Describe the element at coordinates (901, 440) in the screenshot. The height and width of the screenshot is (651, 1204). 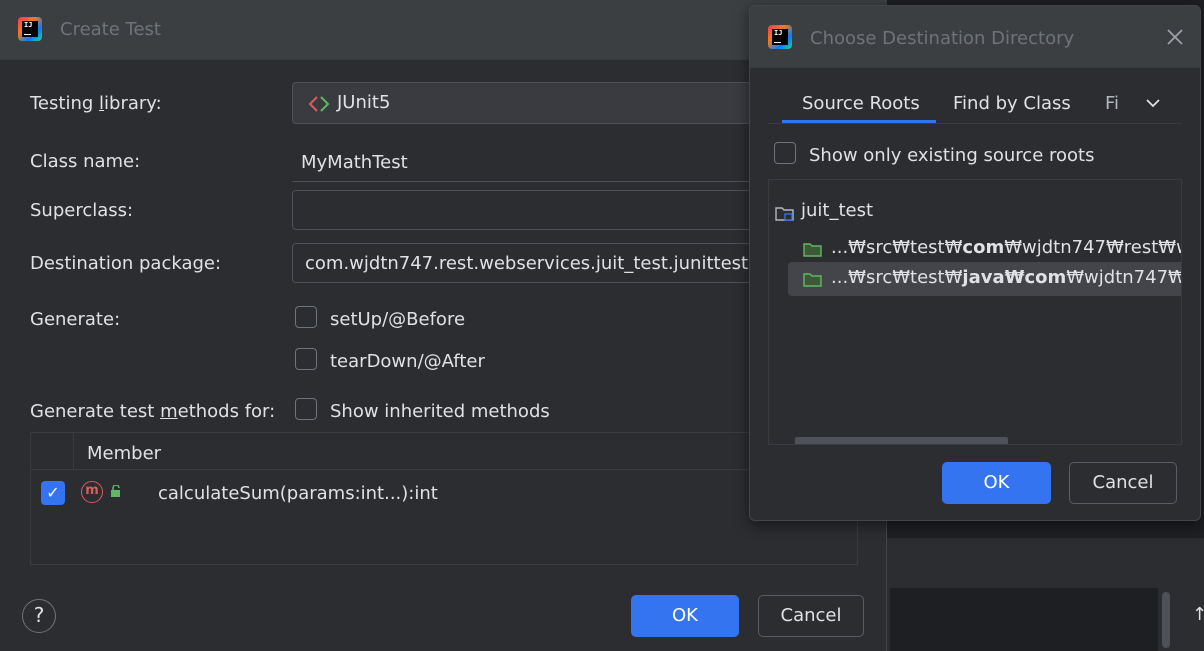
I see `horizontal-scrollbar-thumb` at that location.